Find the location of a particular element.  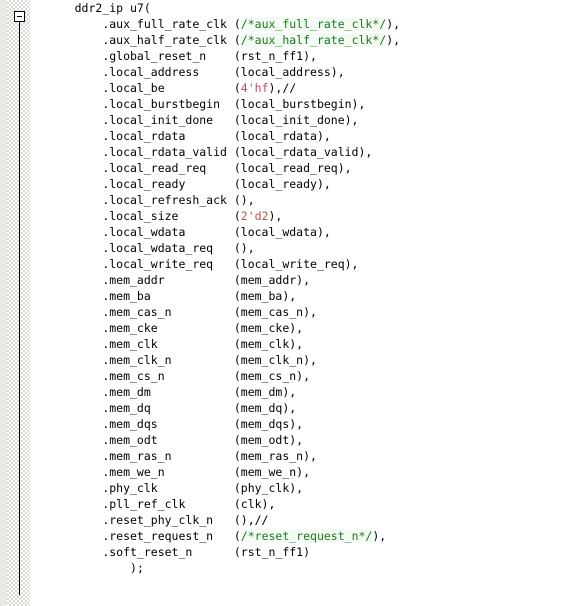

code-line: .mem_dqs (mem_dqs), is located at coordinates (307, 424).